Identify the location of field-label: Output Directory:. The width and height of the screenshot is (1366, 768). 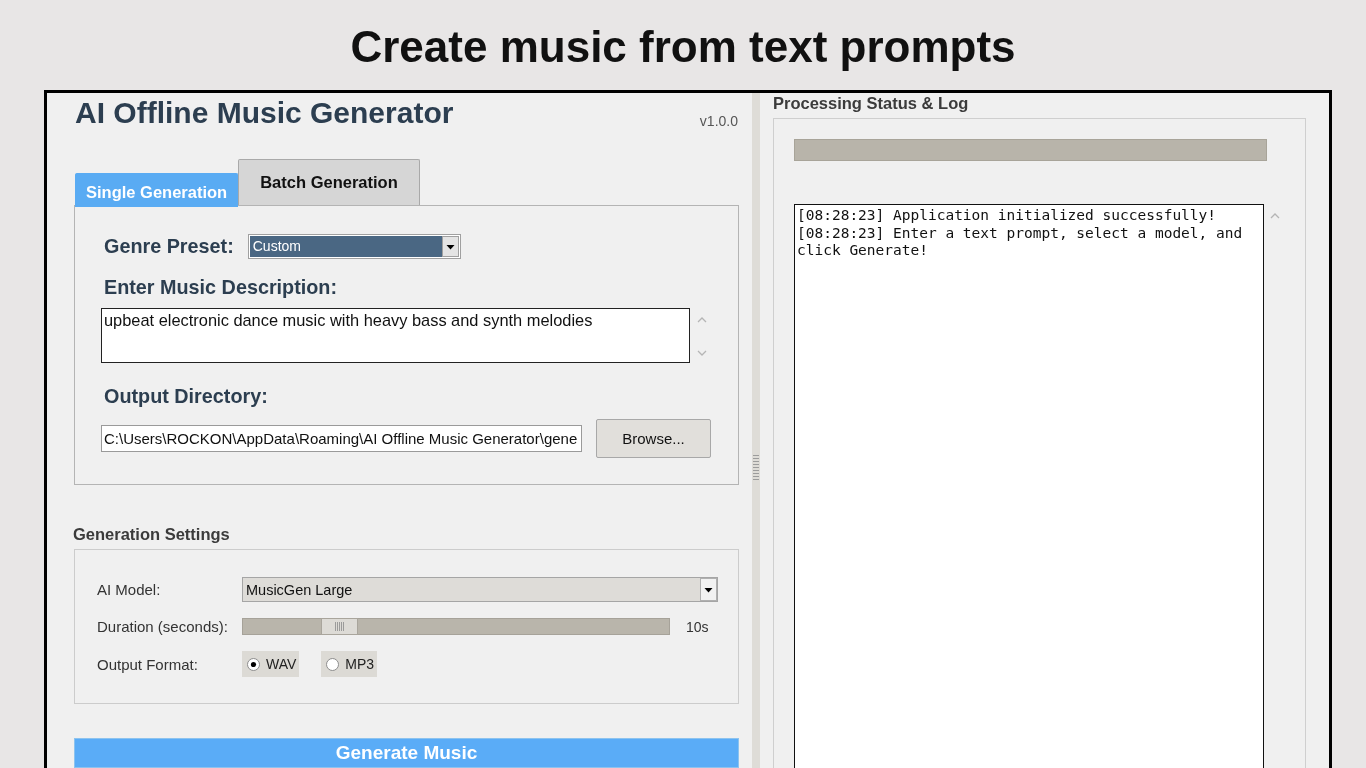
(186, 396).